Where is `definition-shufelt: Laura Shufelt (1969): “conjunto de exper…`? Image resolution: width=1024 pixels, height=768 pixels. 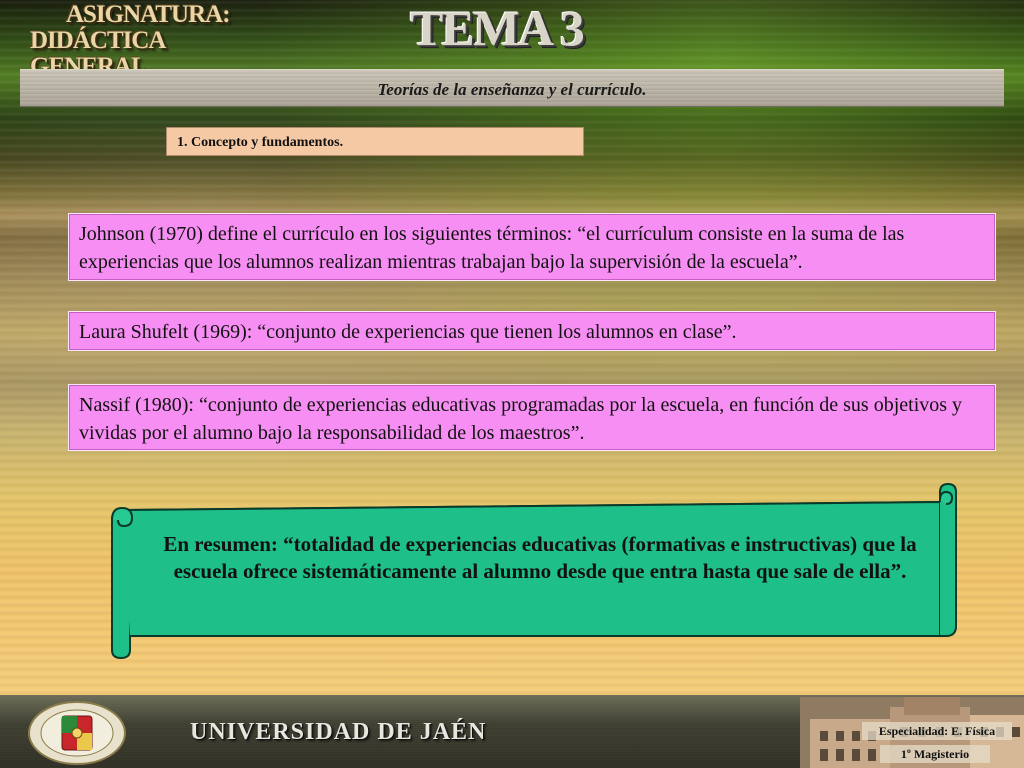
definition-shufelt: Laura Shufelt (1969): “conjunto de exper… is located at coordinates (532, 331).